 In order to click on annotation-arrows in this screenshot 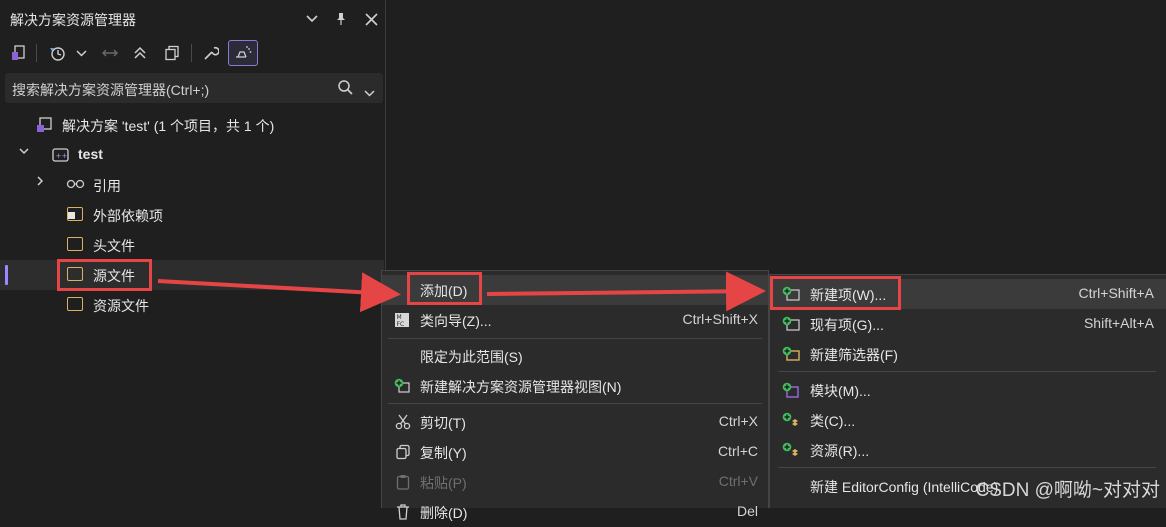, I will do `click(461, 292)`.